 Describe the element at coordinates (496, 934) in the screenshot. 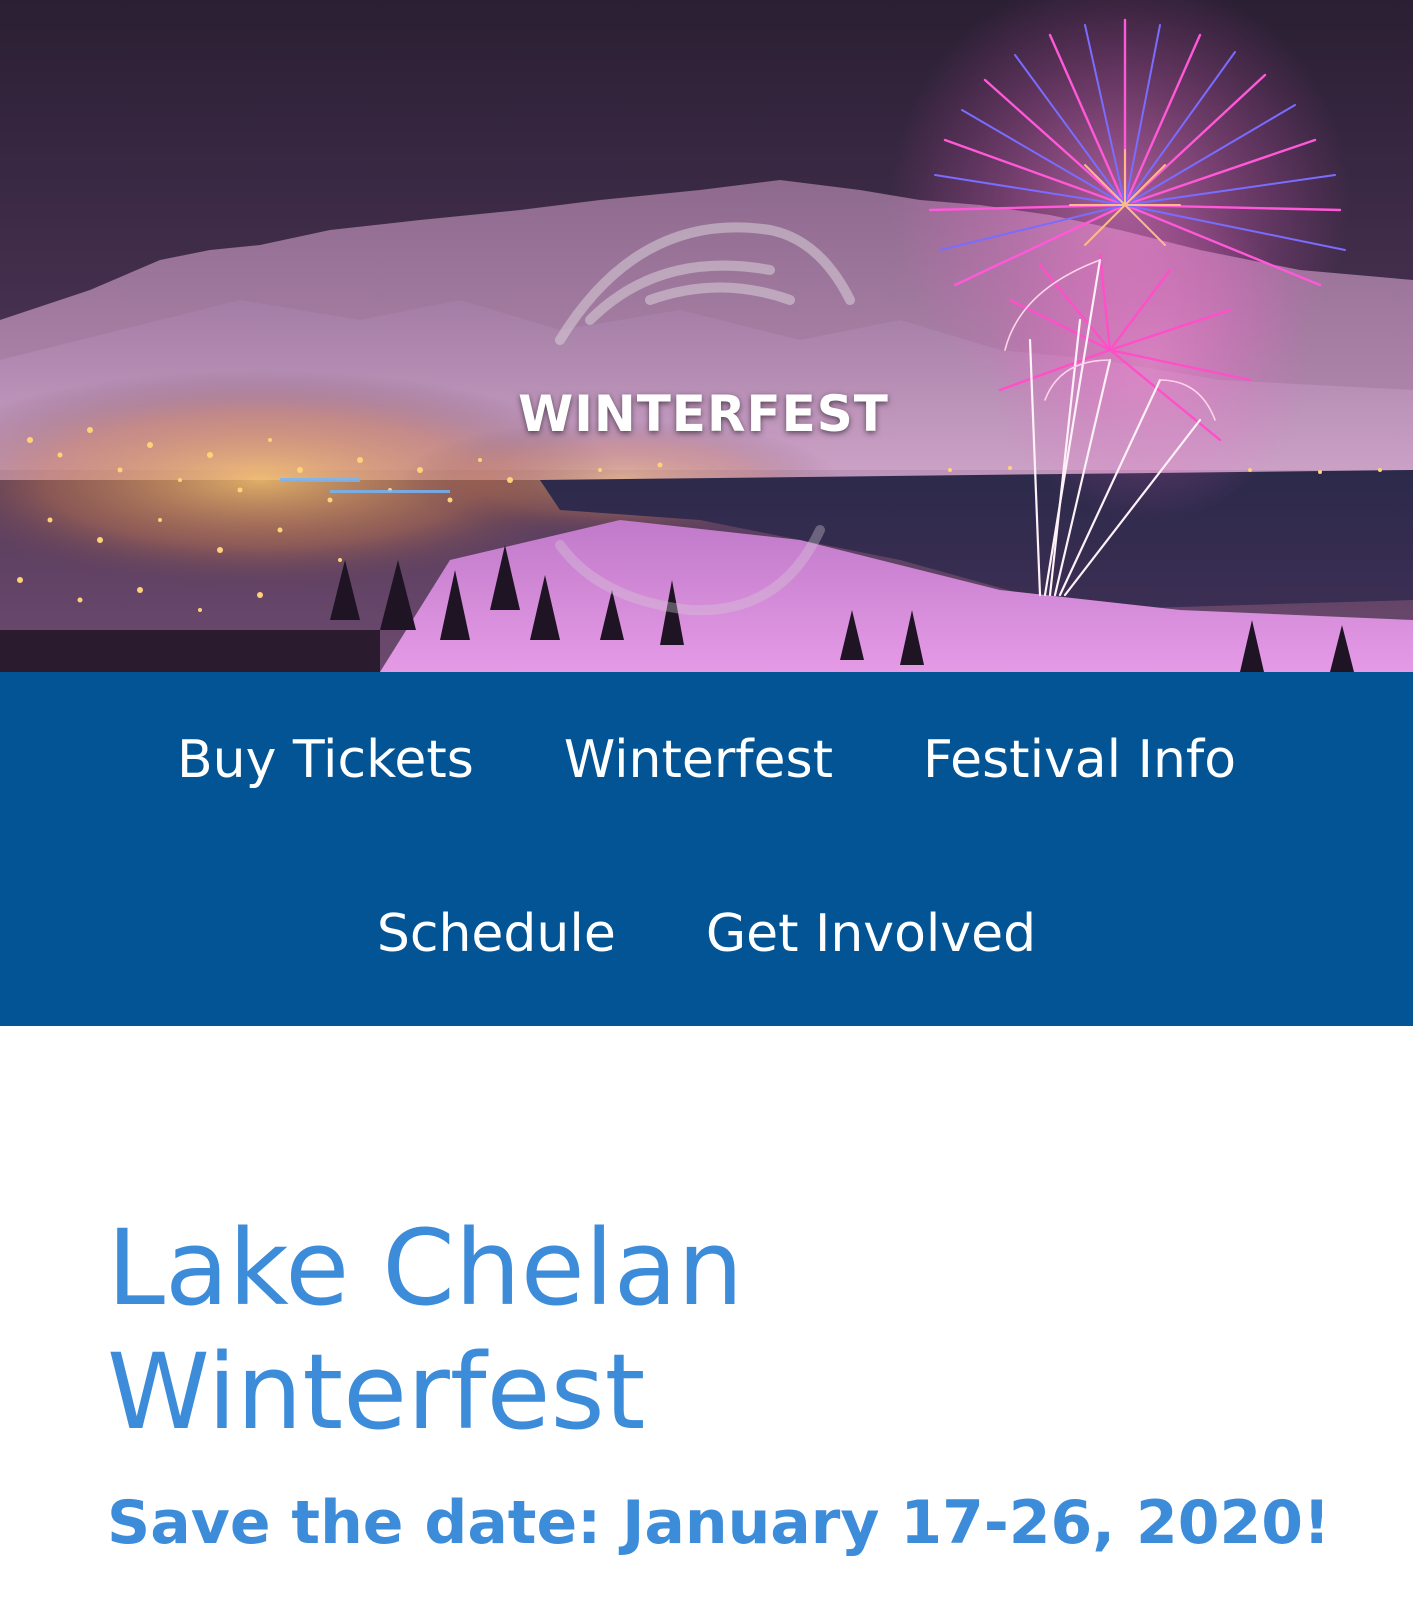

I see `nav-schedule: Schedule` at that location.